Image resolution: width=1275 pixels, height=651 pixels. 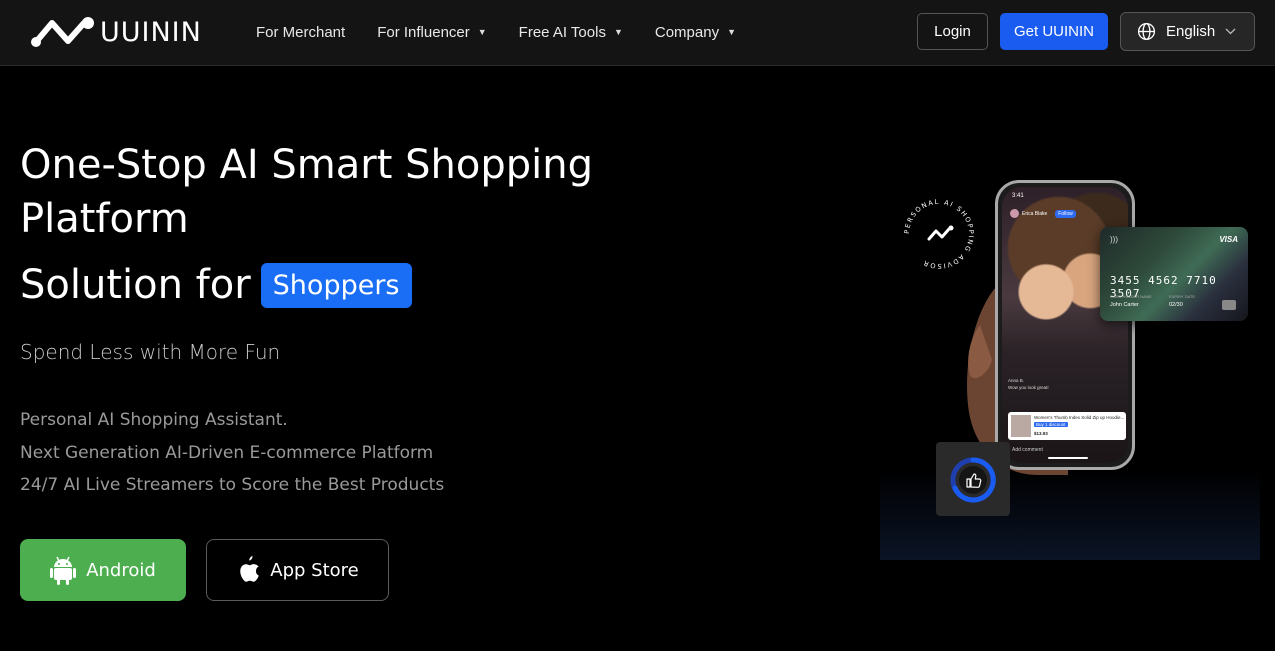 What do you see at coordinates (1051, 424) in the screenshot?
I see `product-tag: Buy 1 discount` at bounding box center [1051, 424].